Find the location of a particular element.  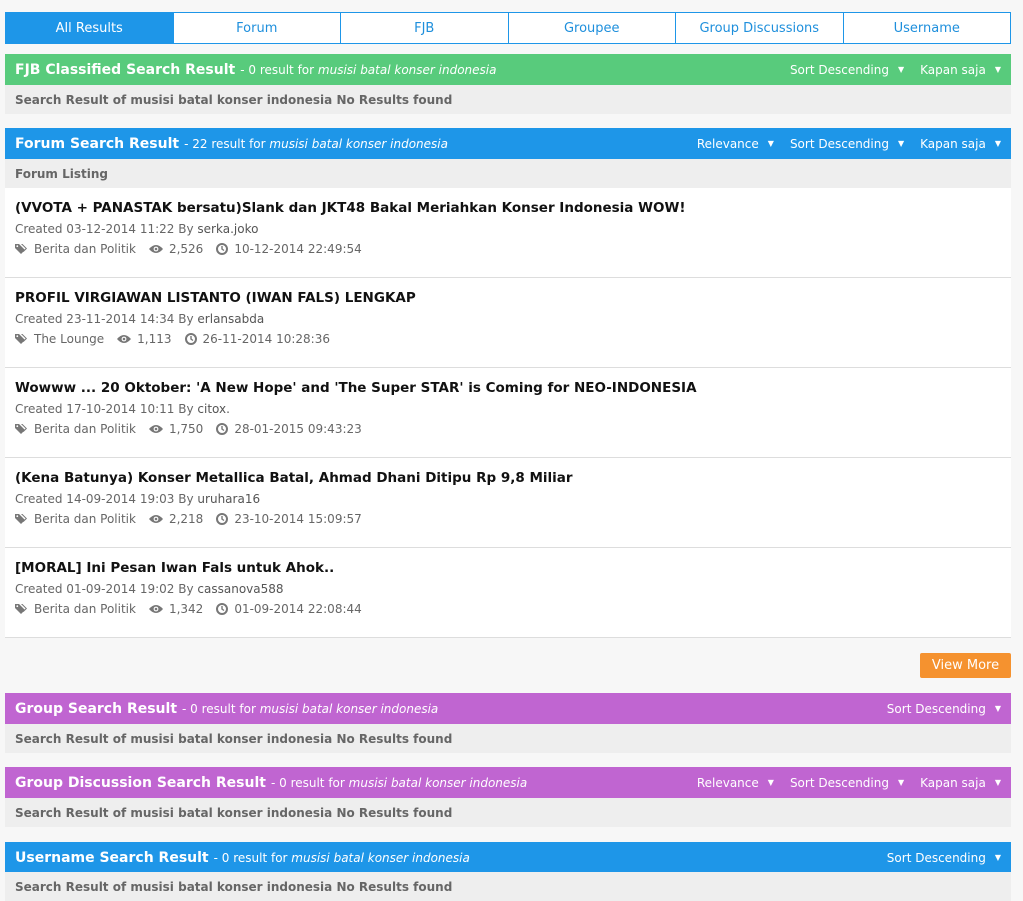

thread-views: 1,750 is located at coordinates (186, 429).